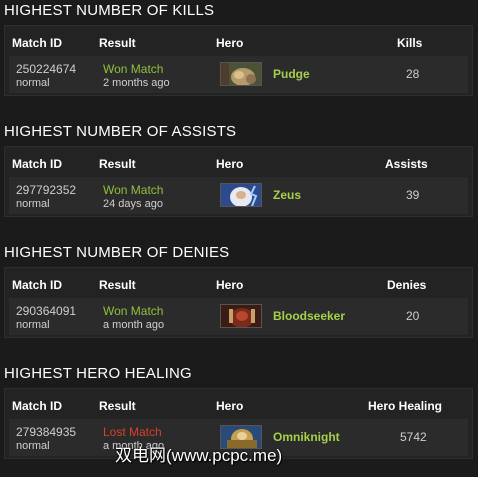 The image size is (478, 477). Describe the element at coordinates (309, 316) in the screenshot. I see `hero-name-link: Bloodseeker` at that location.